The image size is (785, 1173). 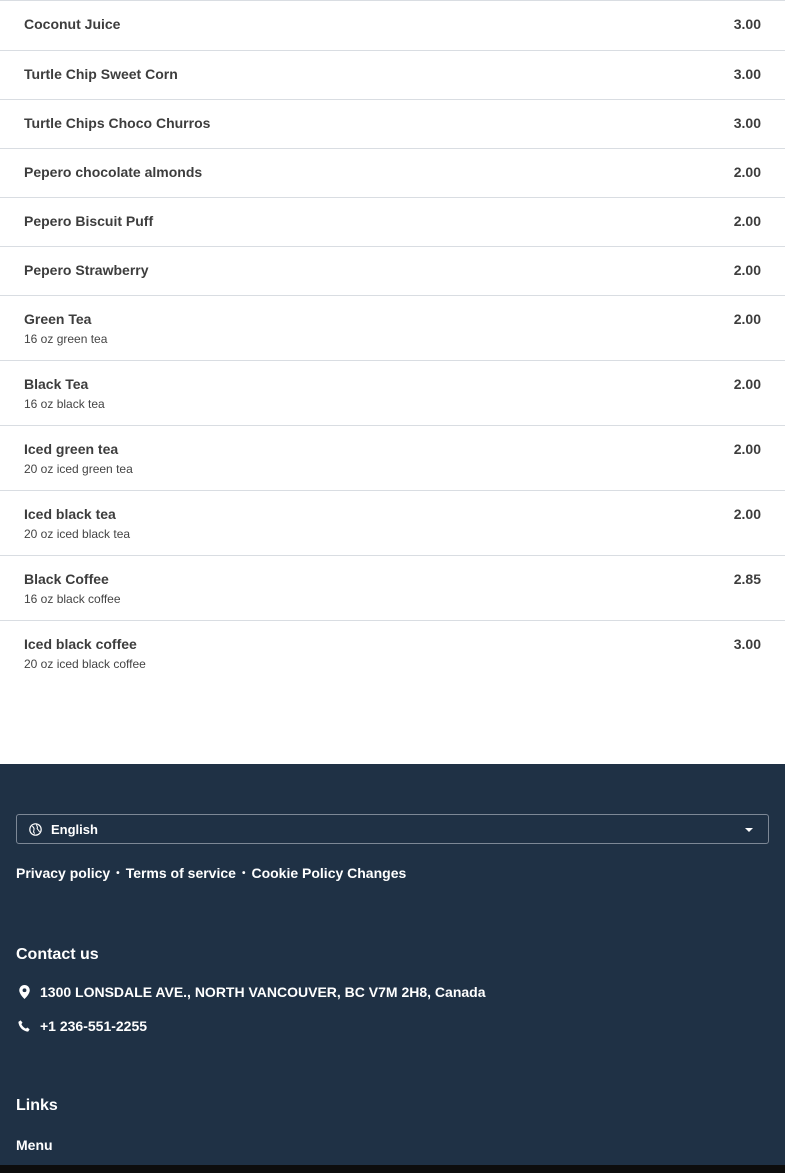 What do you see at coordinates (181, 873) in the screenshot?
I see `terms-of-service-link: Terms of service` at bounding box center [181, 873].